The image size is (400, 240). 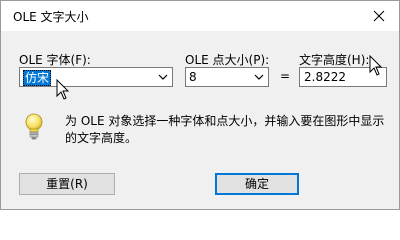 I want to click on ok-button: 确定, so click(x=257, y=184).